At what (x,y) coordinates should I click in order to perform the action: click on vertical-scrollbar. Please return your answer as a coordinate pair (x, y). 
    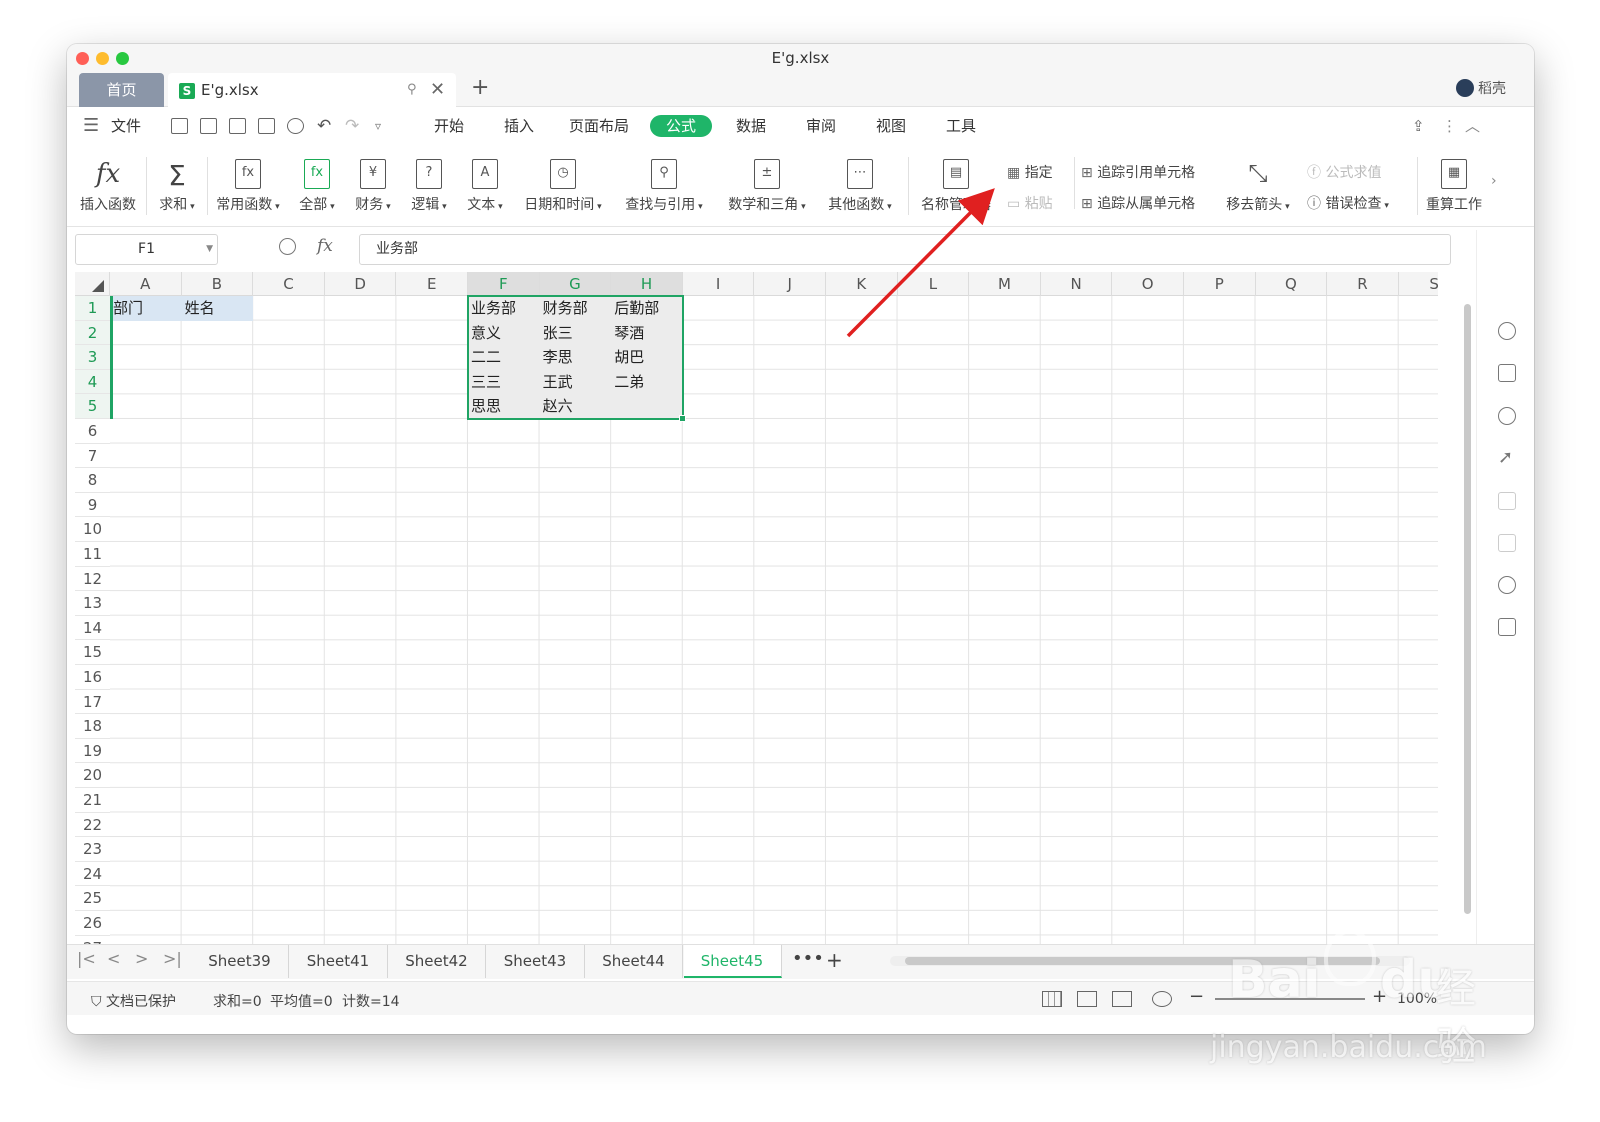
    Looking at the image, I should click on (1467, 614).